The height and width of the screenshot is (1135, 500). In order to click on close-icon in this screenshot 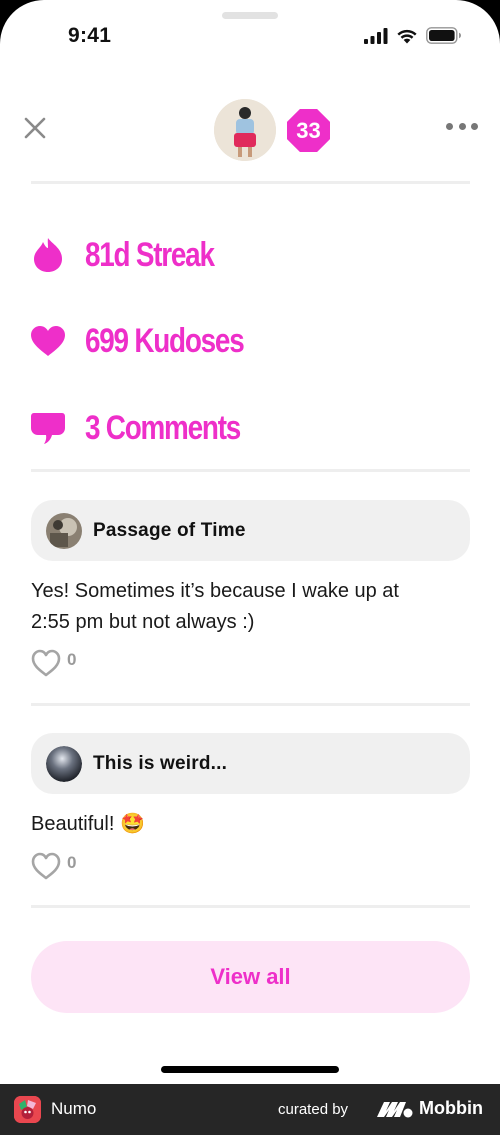, I will do `click(35, 128)`.